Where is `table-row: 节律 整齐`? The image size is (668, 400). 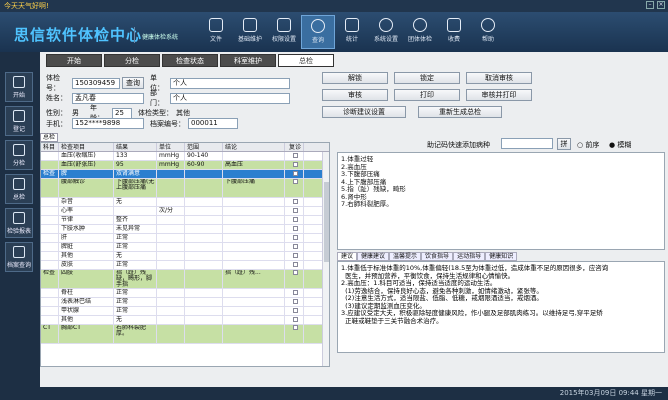
table-row: 节律 整齐 is located at coordinates (185, 220).